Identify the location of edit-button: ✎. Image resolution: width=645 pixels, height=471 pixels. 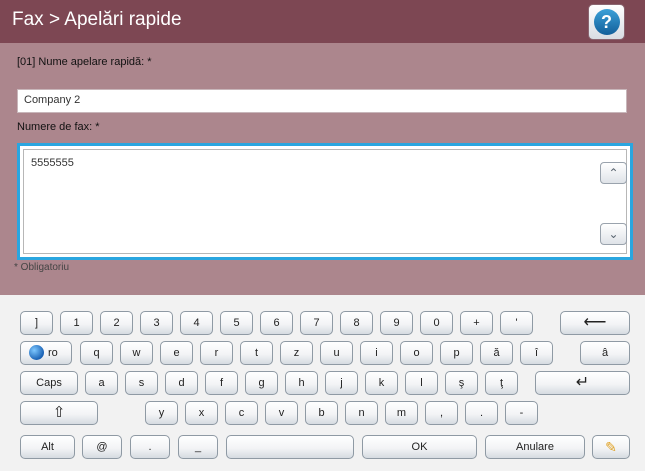
(611, 447).